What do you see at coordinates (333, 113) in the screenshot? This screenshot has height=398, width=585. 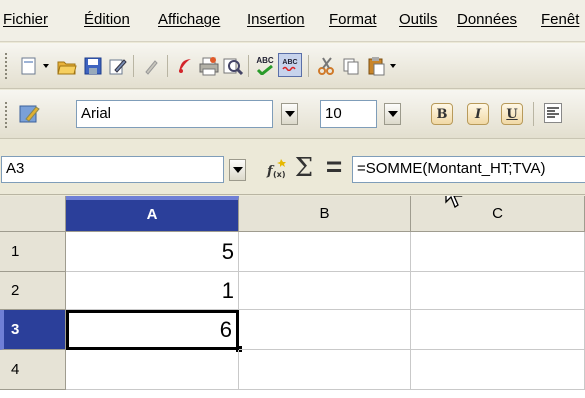 I see `font-size-value: 10` at bounding box center [333, 113].